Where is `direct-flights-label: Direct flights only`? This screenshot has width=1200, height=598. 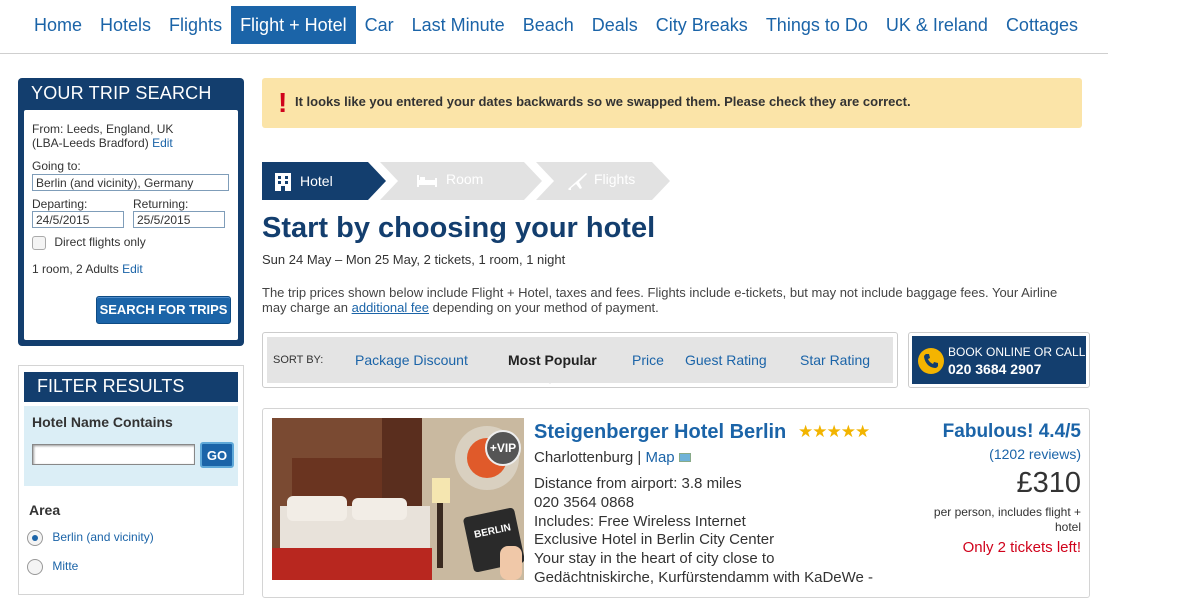 direct-flights-label: Direct flights only is located at coordinates (100, 242).